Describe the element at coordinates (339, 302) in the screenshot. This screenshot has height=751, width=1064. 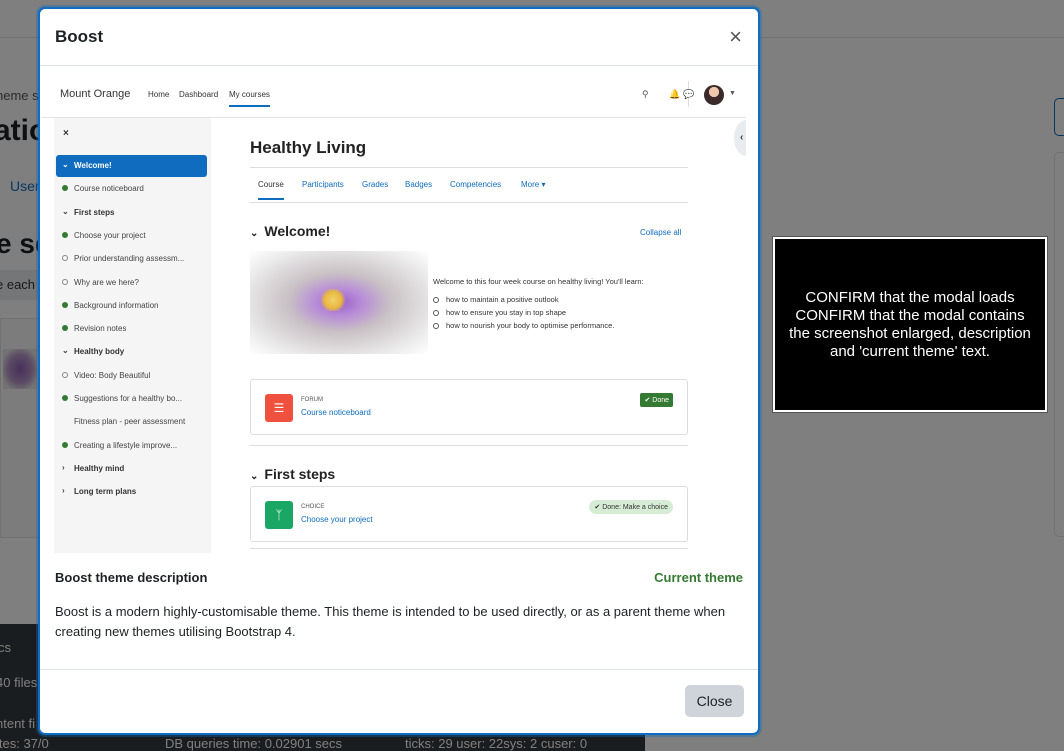
I see `lotus-flower-image` at that location.